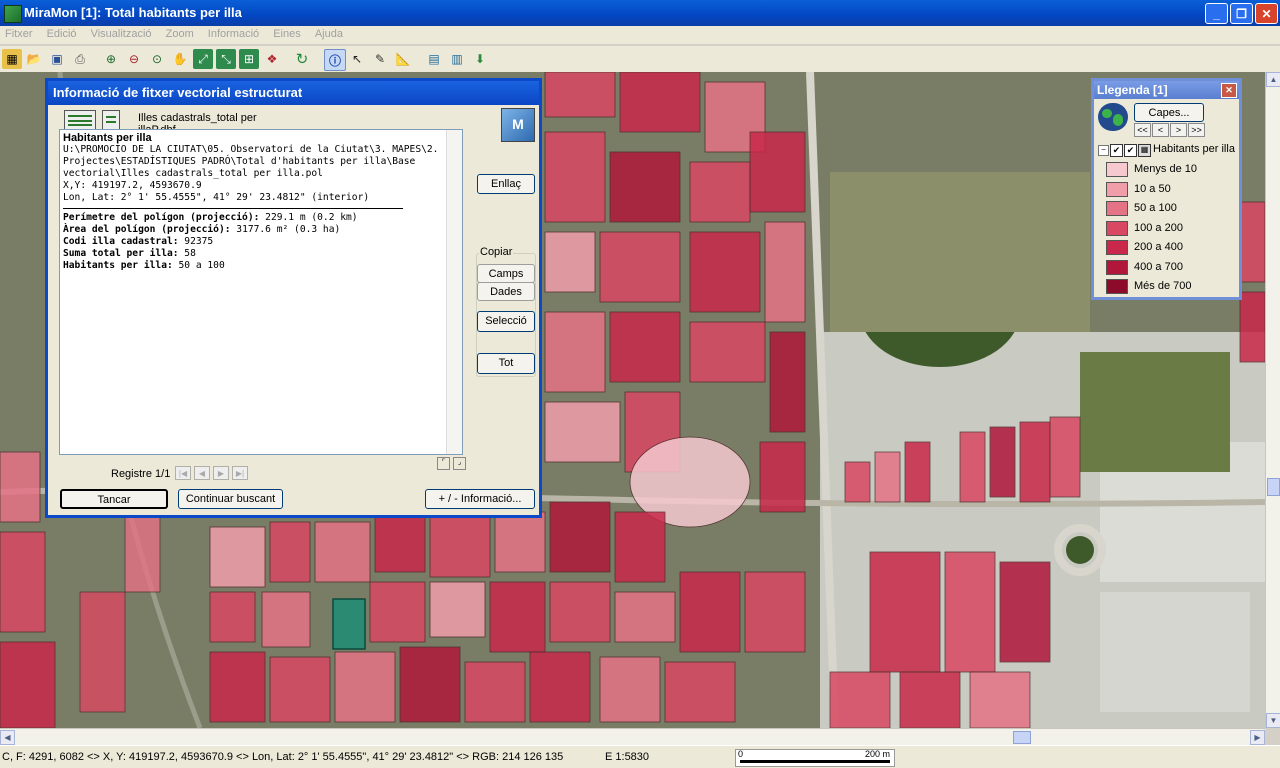  What do you see at coordinates (627, 757) in the screenshot?
I see `status-scale: E 1:5830` at bounding box center [627, 757].